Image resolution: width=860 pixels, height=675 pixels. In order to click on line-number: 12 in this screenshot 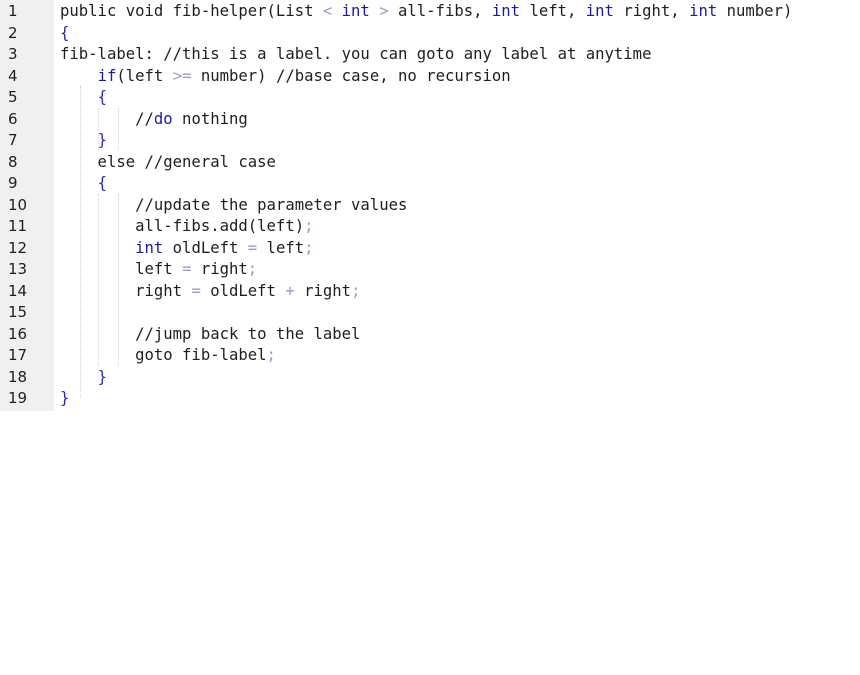, I will do `click(18, 247)`.